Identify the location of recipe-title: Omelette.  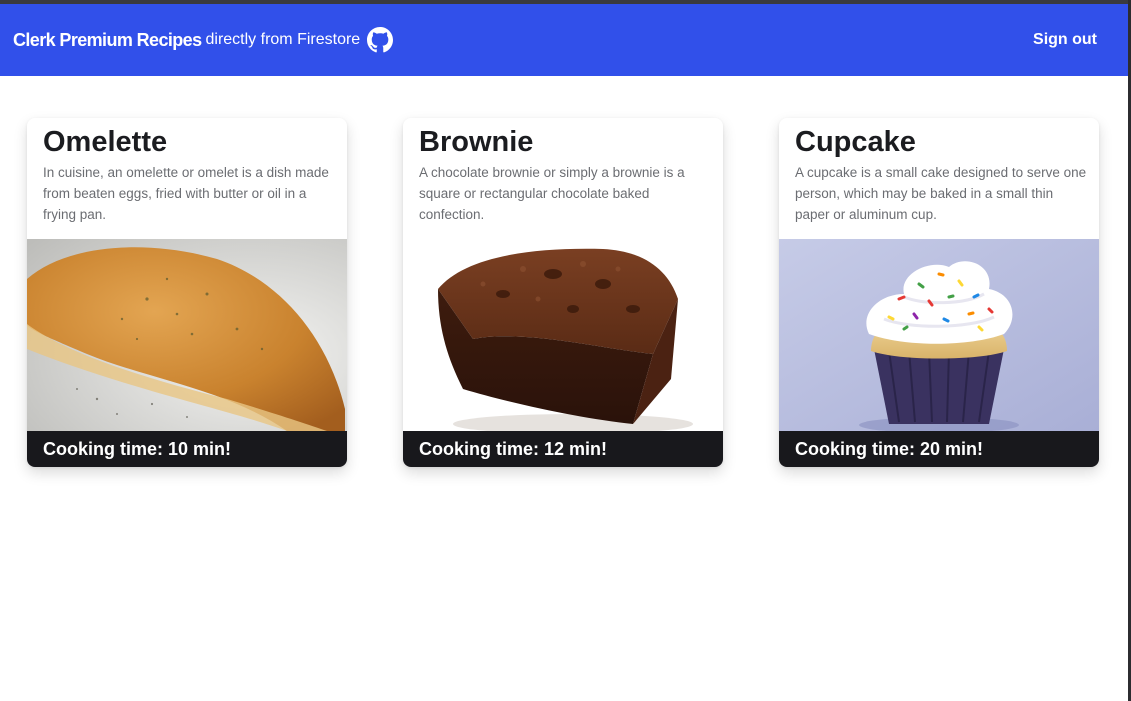
(105, 142).